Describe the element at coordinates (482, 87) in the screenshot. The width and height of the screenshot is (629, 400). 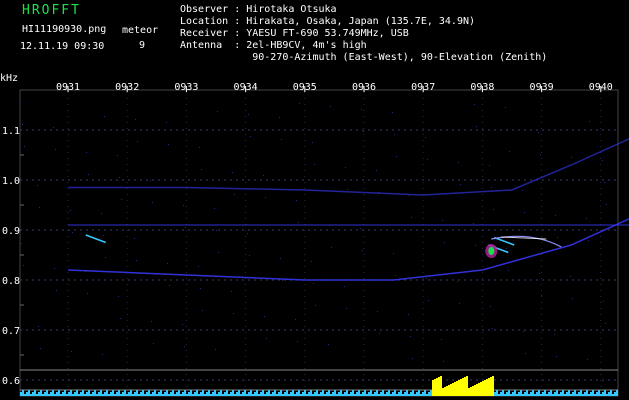
I see `x-tick-label: 0938` at that location.